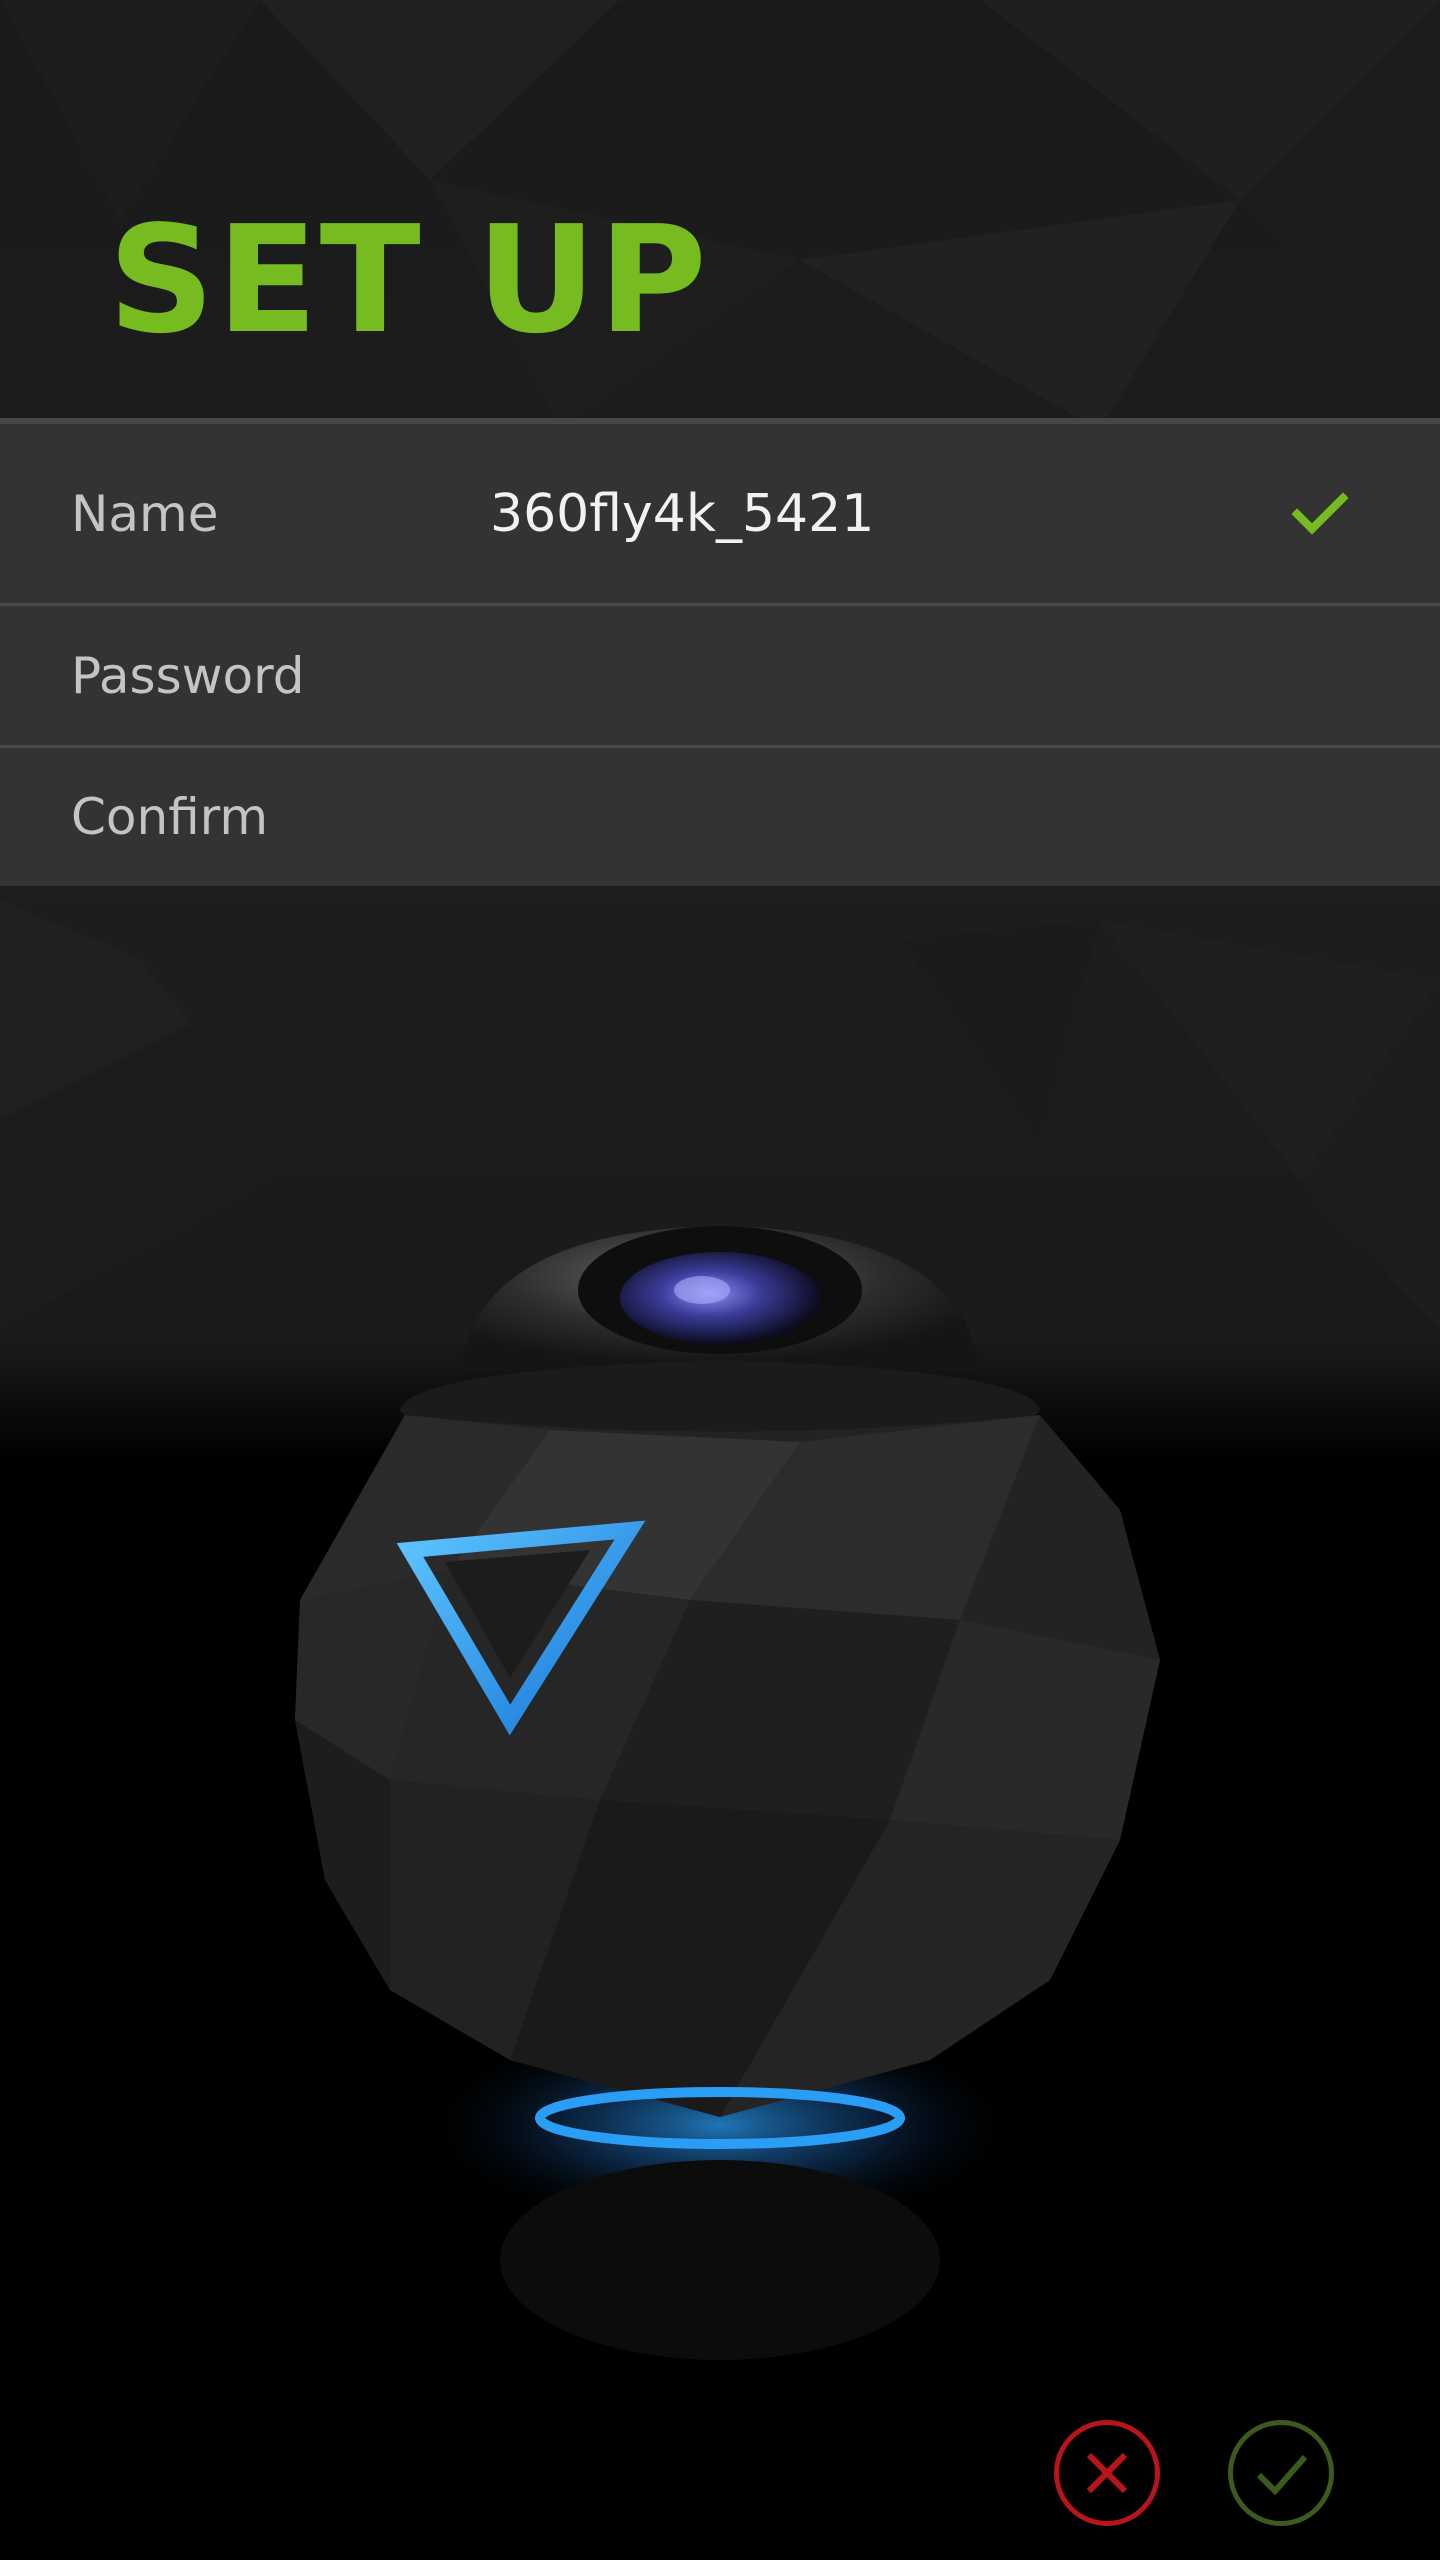  I want to click on cancel-button, so click(1107, 2473).